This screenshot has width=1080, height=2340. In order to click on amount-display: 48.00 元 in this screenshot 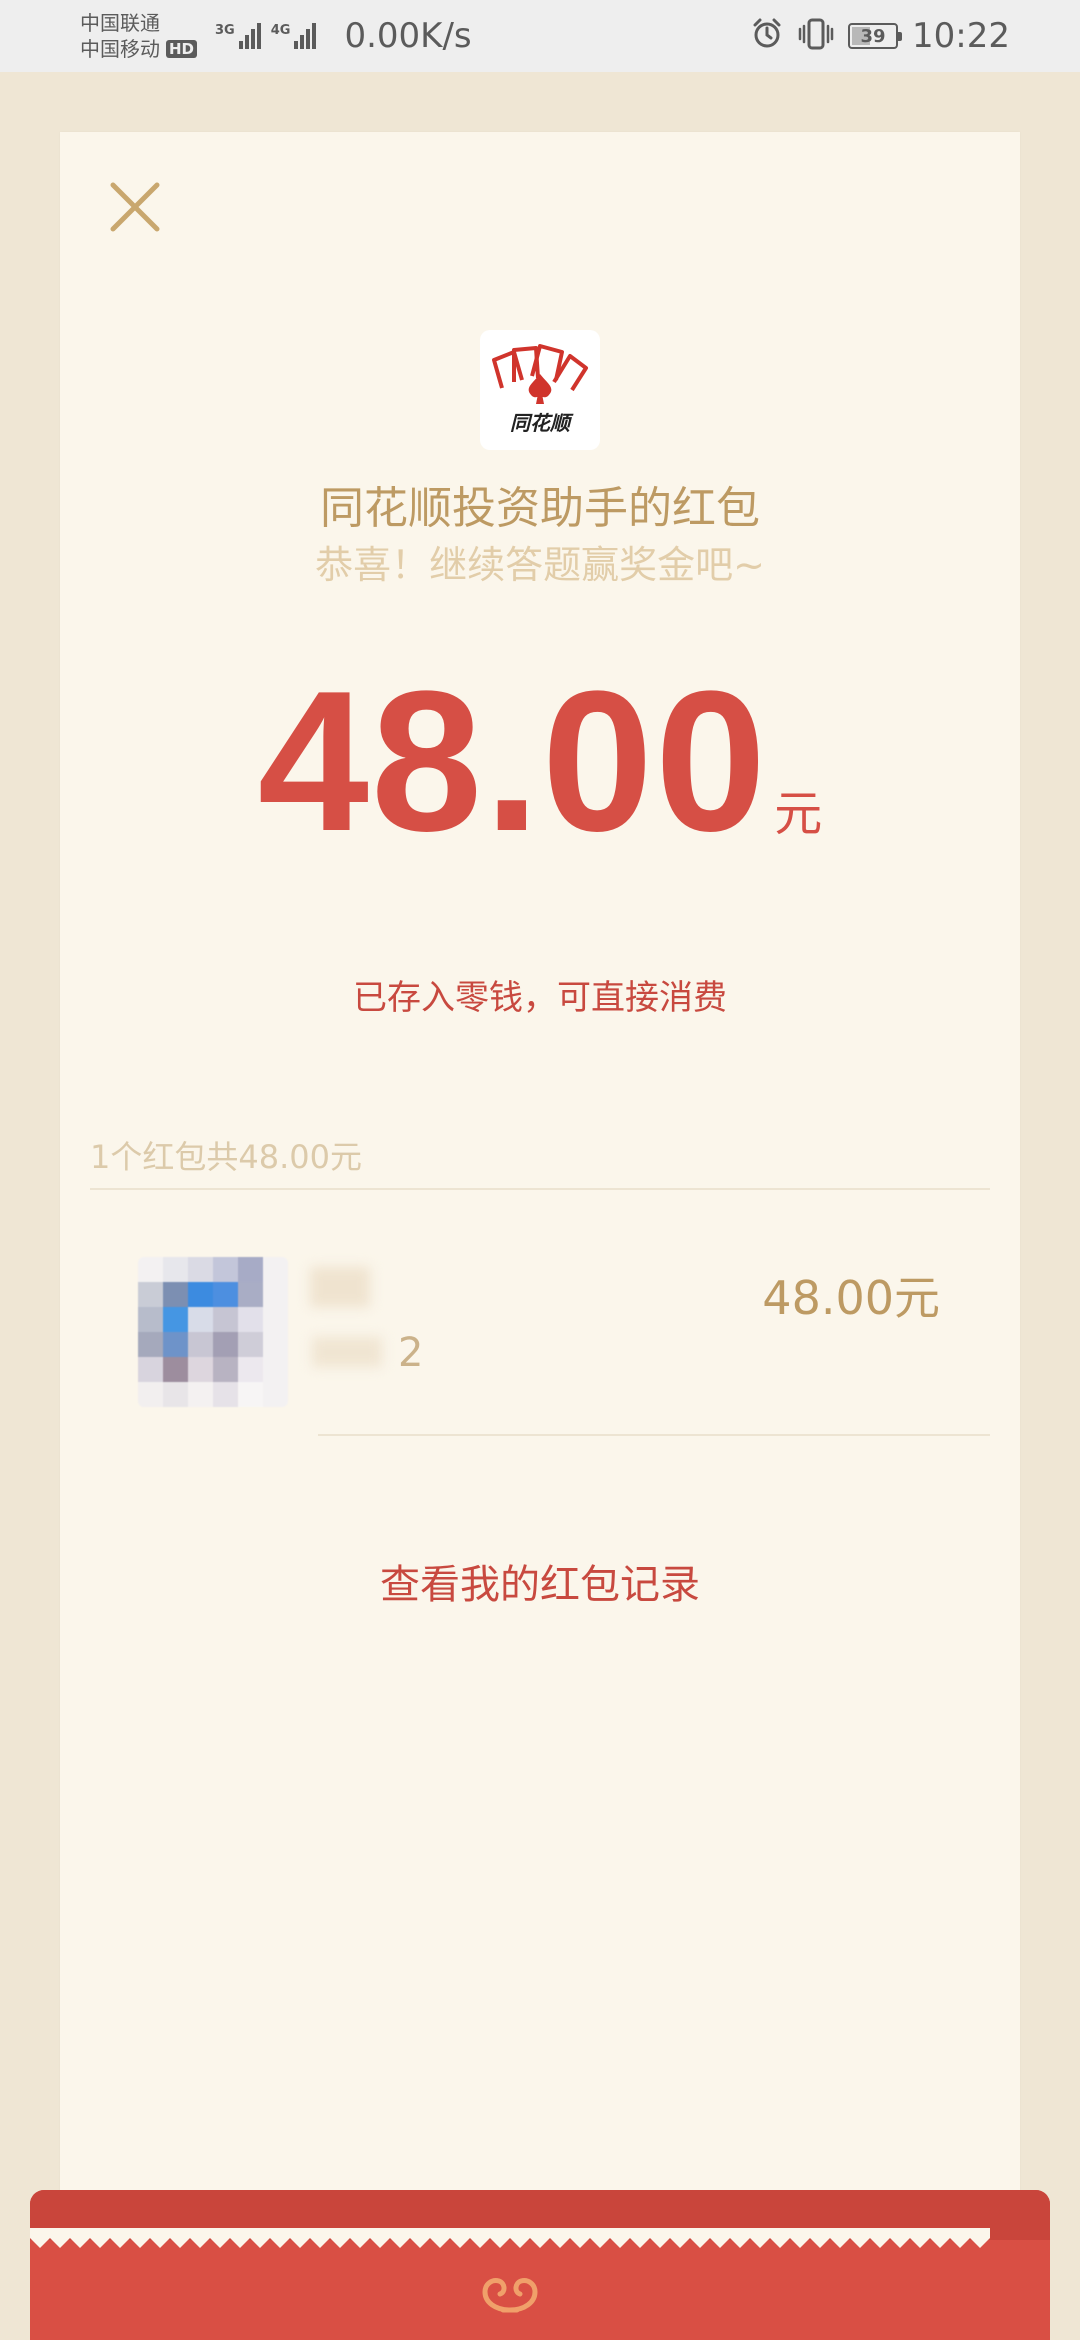, I will do `click(540, 762)`.